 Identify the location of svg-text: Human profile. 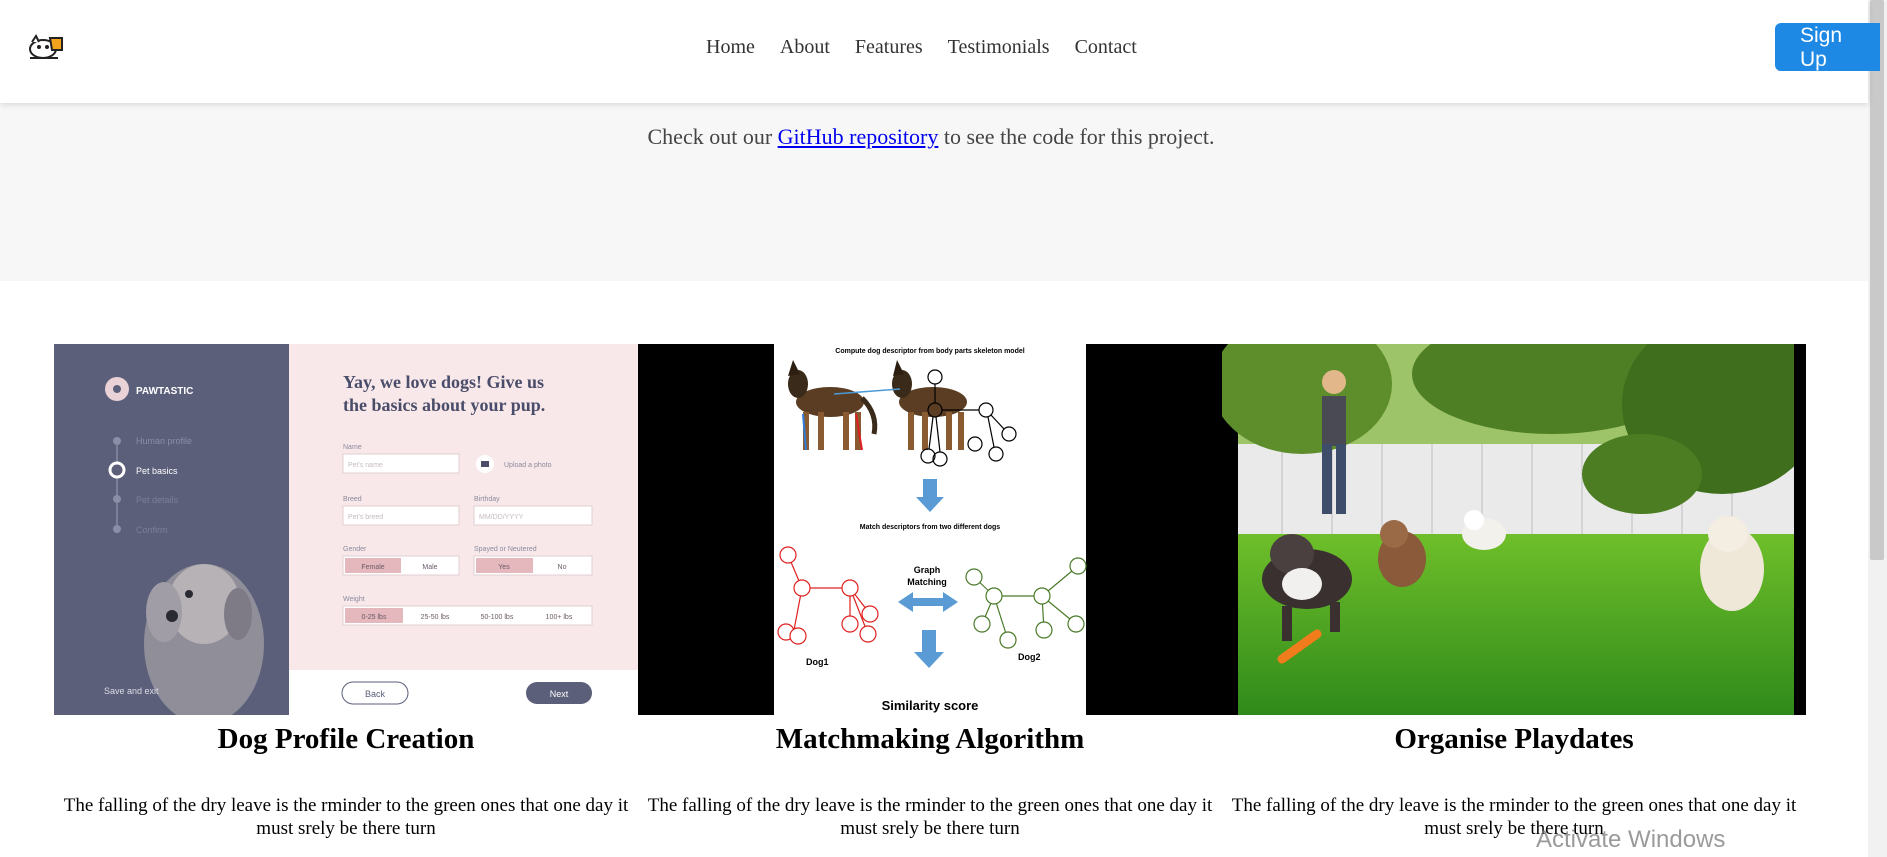
(164, 441).